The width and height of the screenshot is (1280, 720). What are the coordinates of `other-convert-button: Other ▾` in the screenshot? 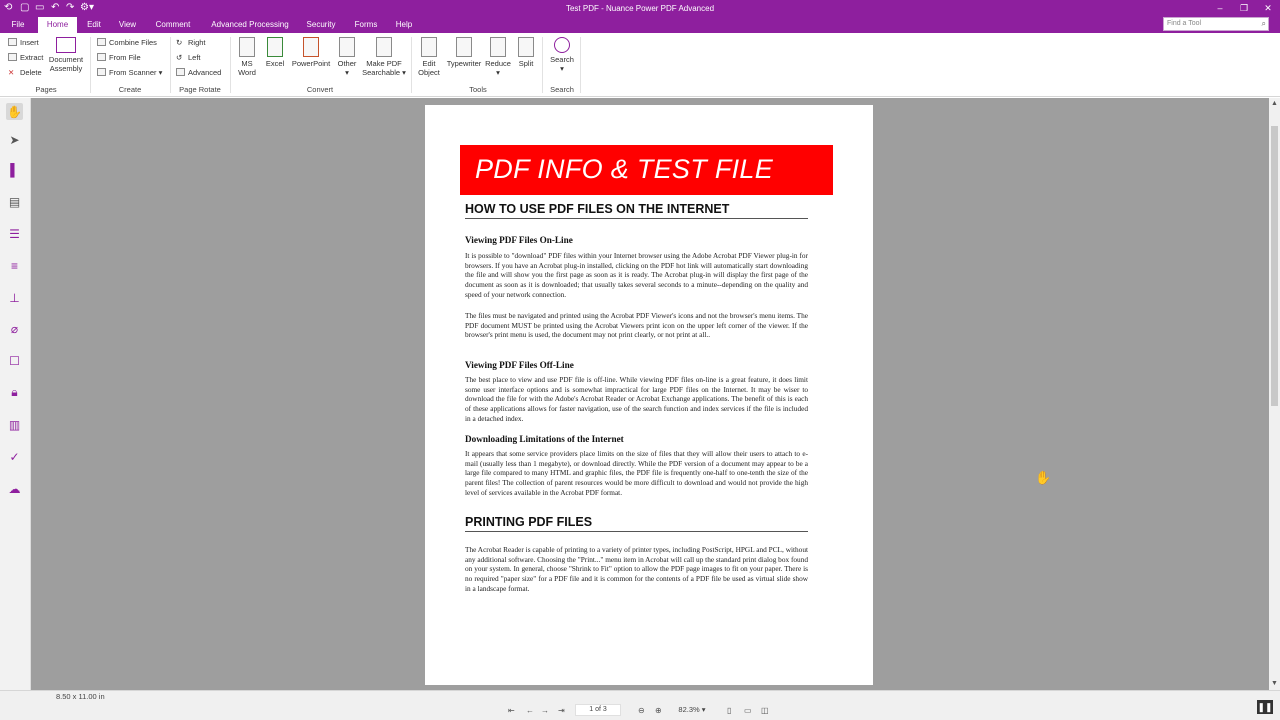 It's located at (347, 57).